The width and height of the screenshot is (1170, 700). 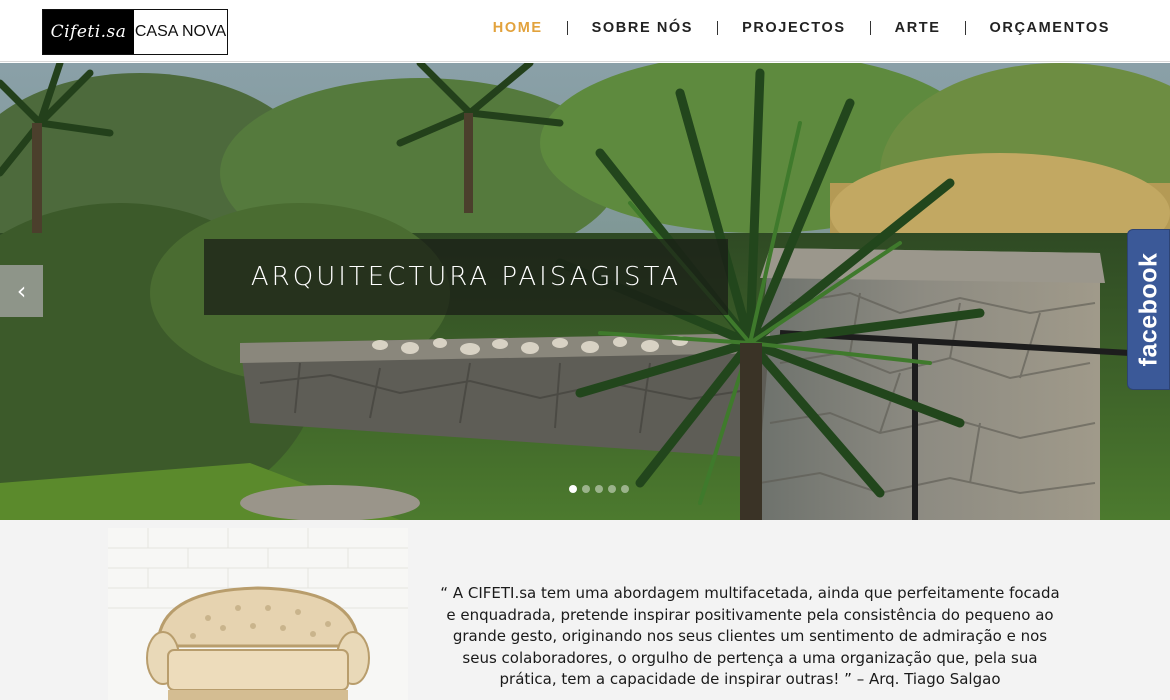 What do you see at coordinates (180, 31) in the screenshot?
I see `logo-tagline: CASA NOVA` at bounding box center [180, 31].